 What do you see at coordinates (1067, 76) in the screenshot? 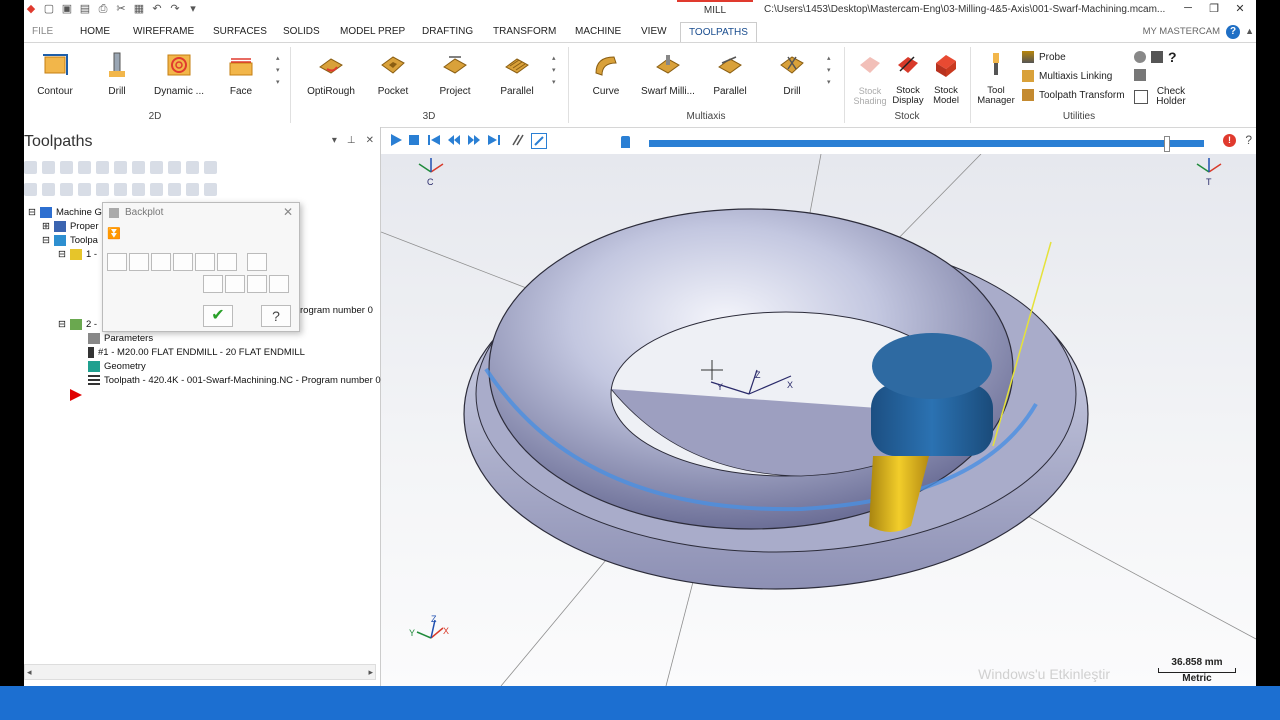
I see `multiaxis-linking-button: Multiaxis Linking` at bounding box center [1067, 76].